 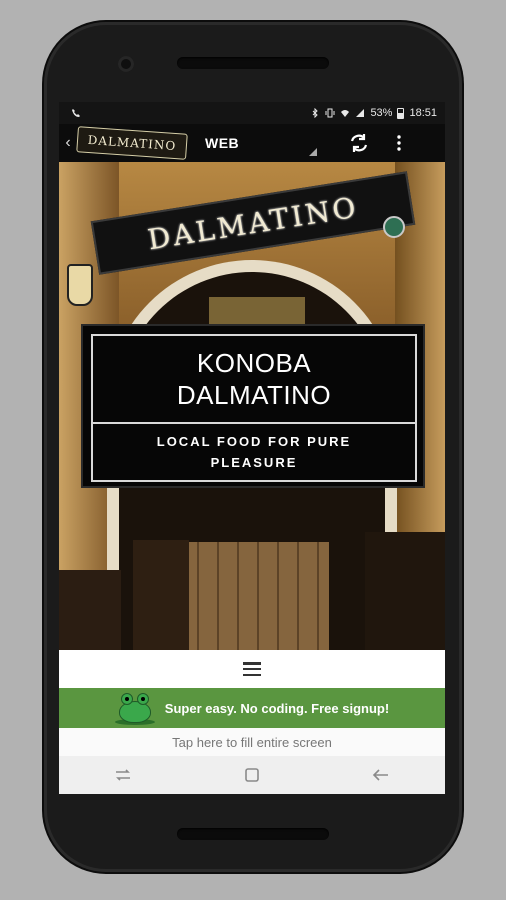 I want to click on wifi-icon, so click(x=345, y=113).